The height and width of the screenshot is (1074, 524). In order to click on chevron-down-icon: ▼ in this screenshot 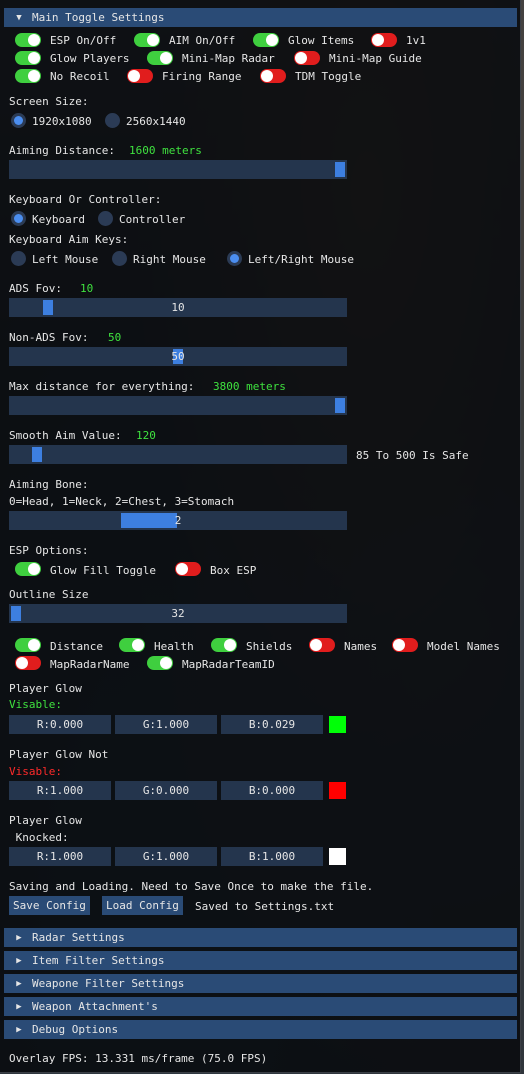, I will do `click(19, 17)`.